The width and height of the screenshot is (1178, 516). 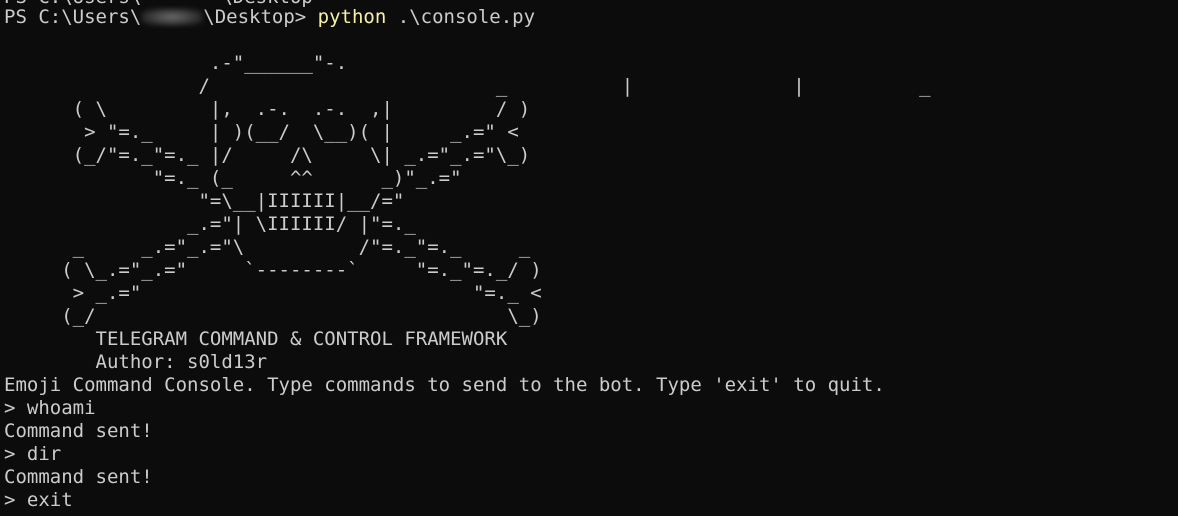 I want to click on redacted-username, so click(x=172, y=17).